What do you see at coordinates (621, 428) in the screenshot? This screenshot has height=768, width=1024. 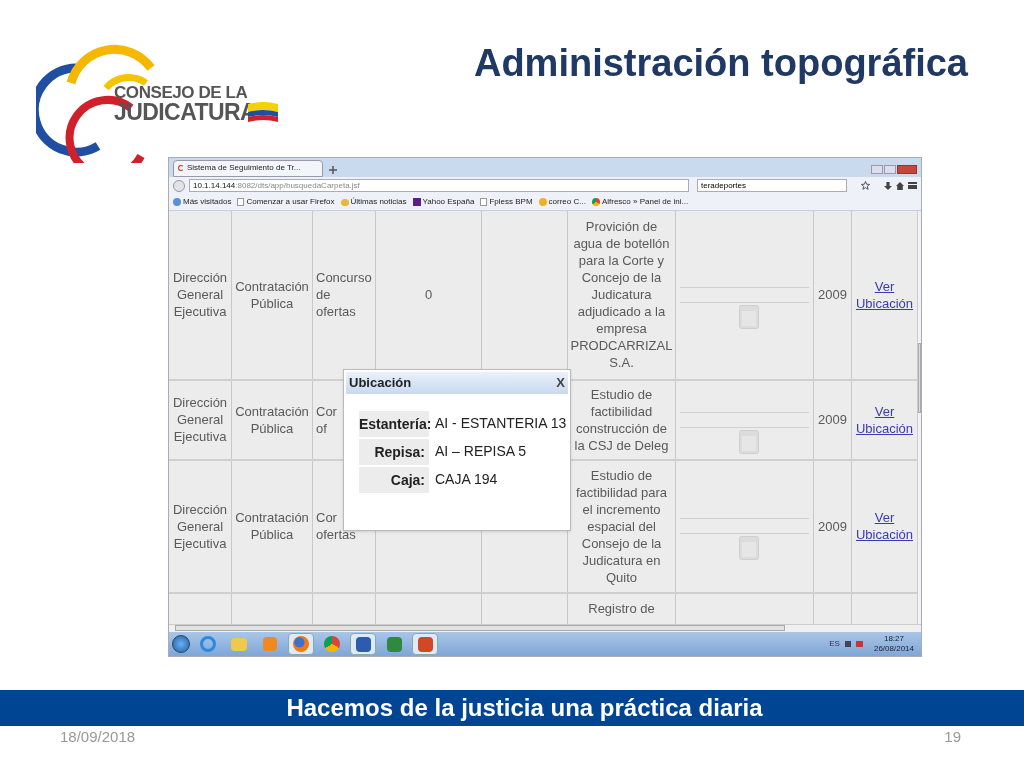 I see `cell-text: construcción de` at bounding box center [621, 428].